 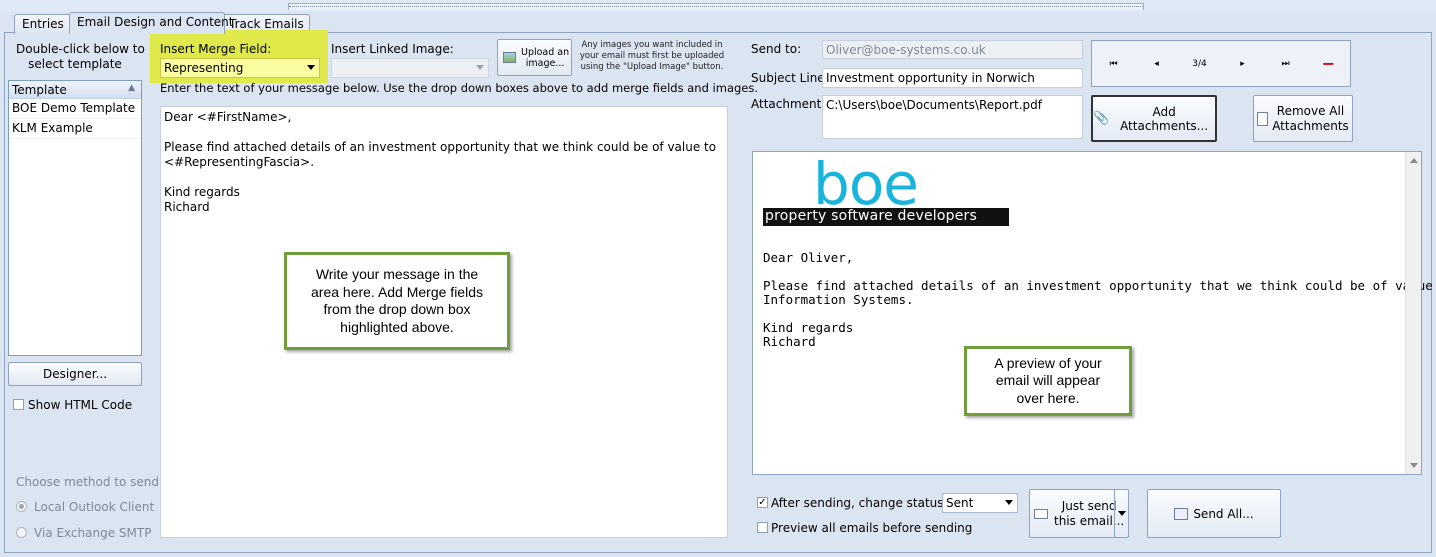 What do you see at coordinates (155, 22) in the screenshot?
I see `tab-label: Email Design and Content` at bounding box center [155, 22].